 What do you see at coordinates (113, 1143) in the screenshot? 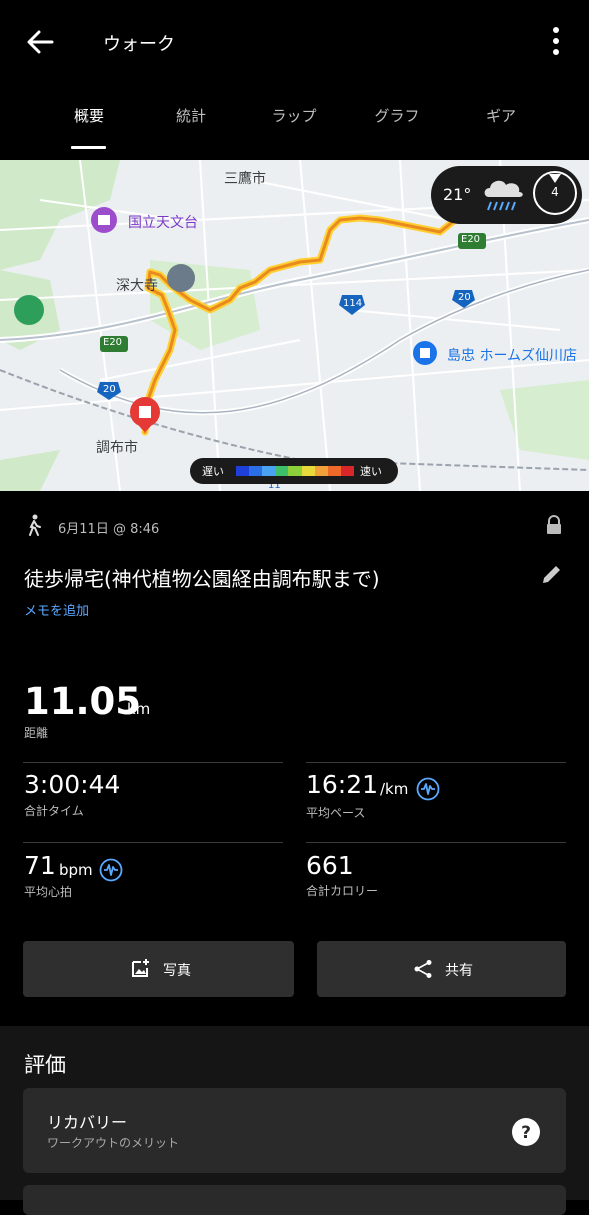
I see `recovery-subtitle: ワークアウトのメリット` at bounding box center [113, 1143].